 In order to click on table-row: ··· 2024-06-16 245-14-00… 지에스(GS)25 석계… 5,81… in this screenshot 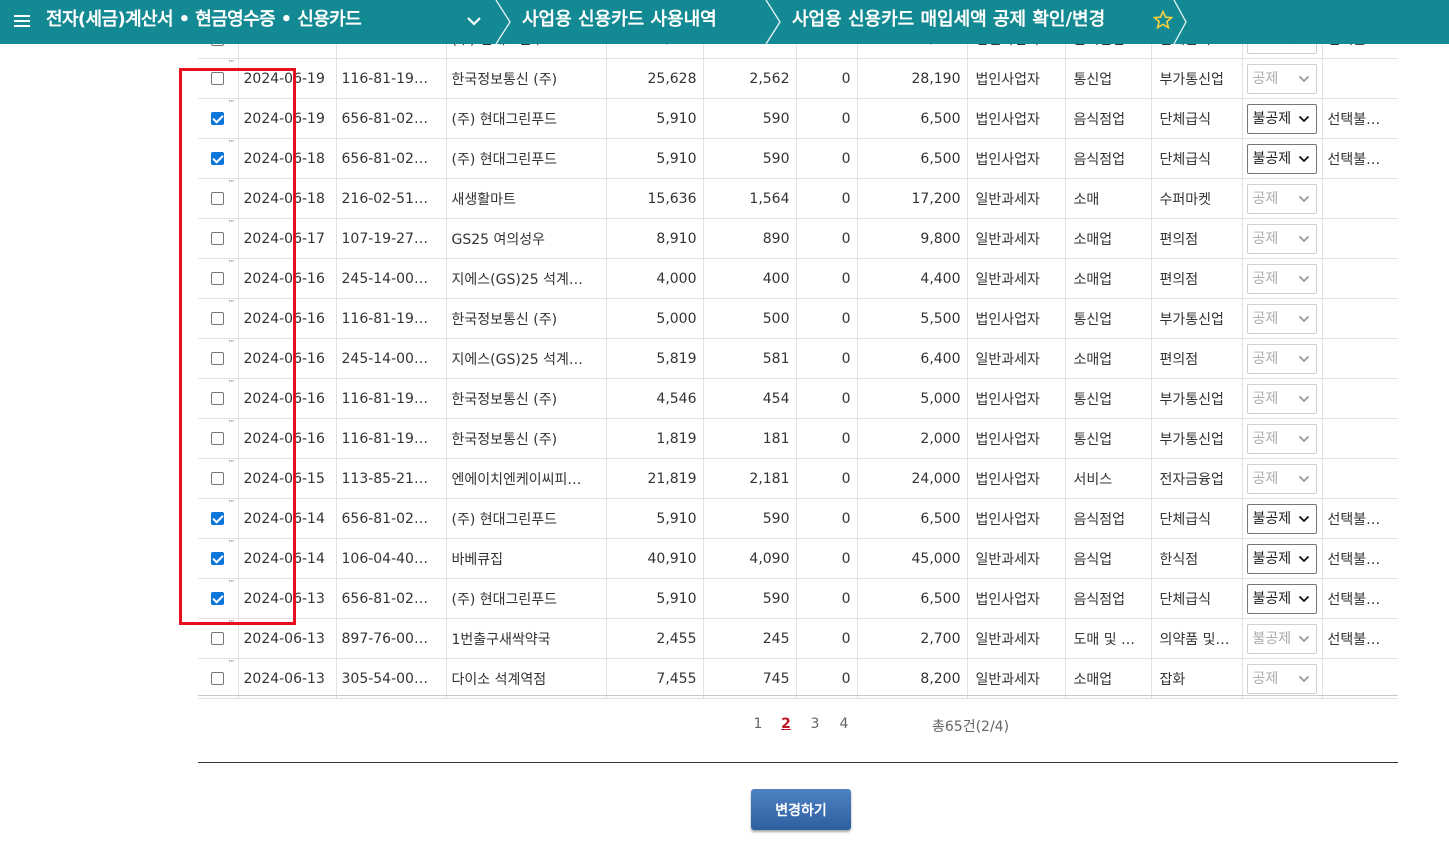, I will do `click(798, 358)`.